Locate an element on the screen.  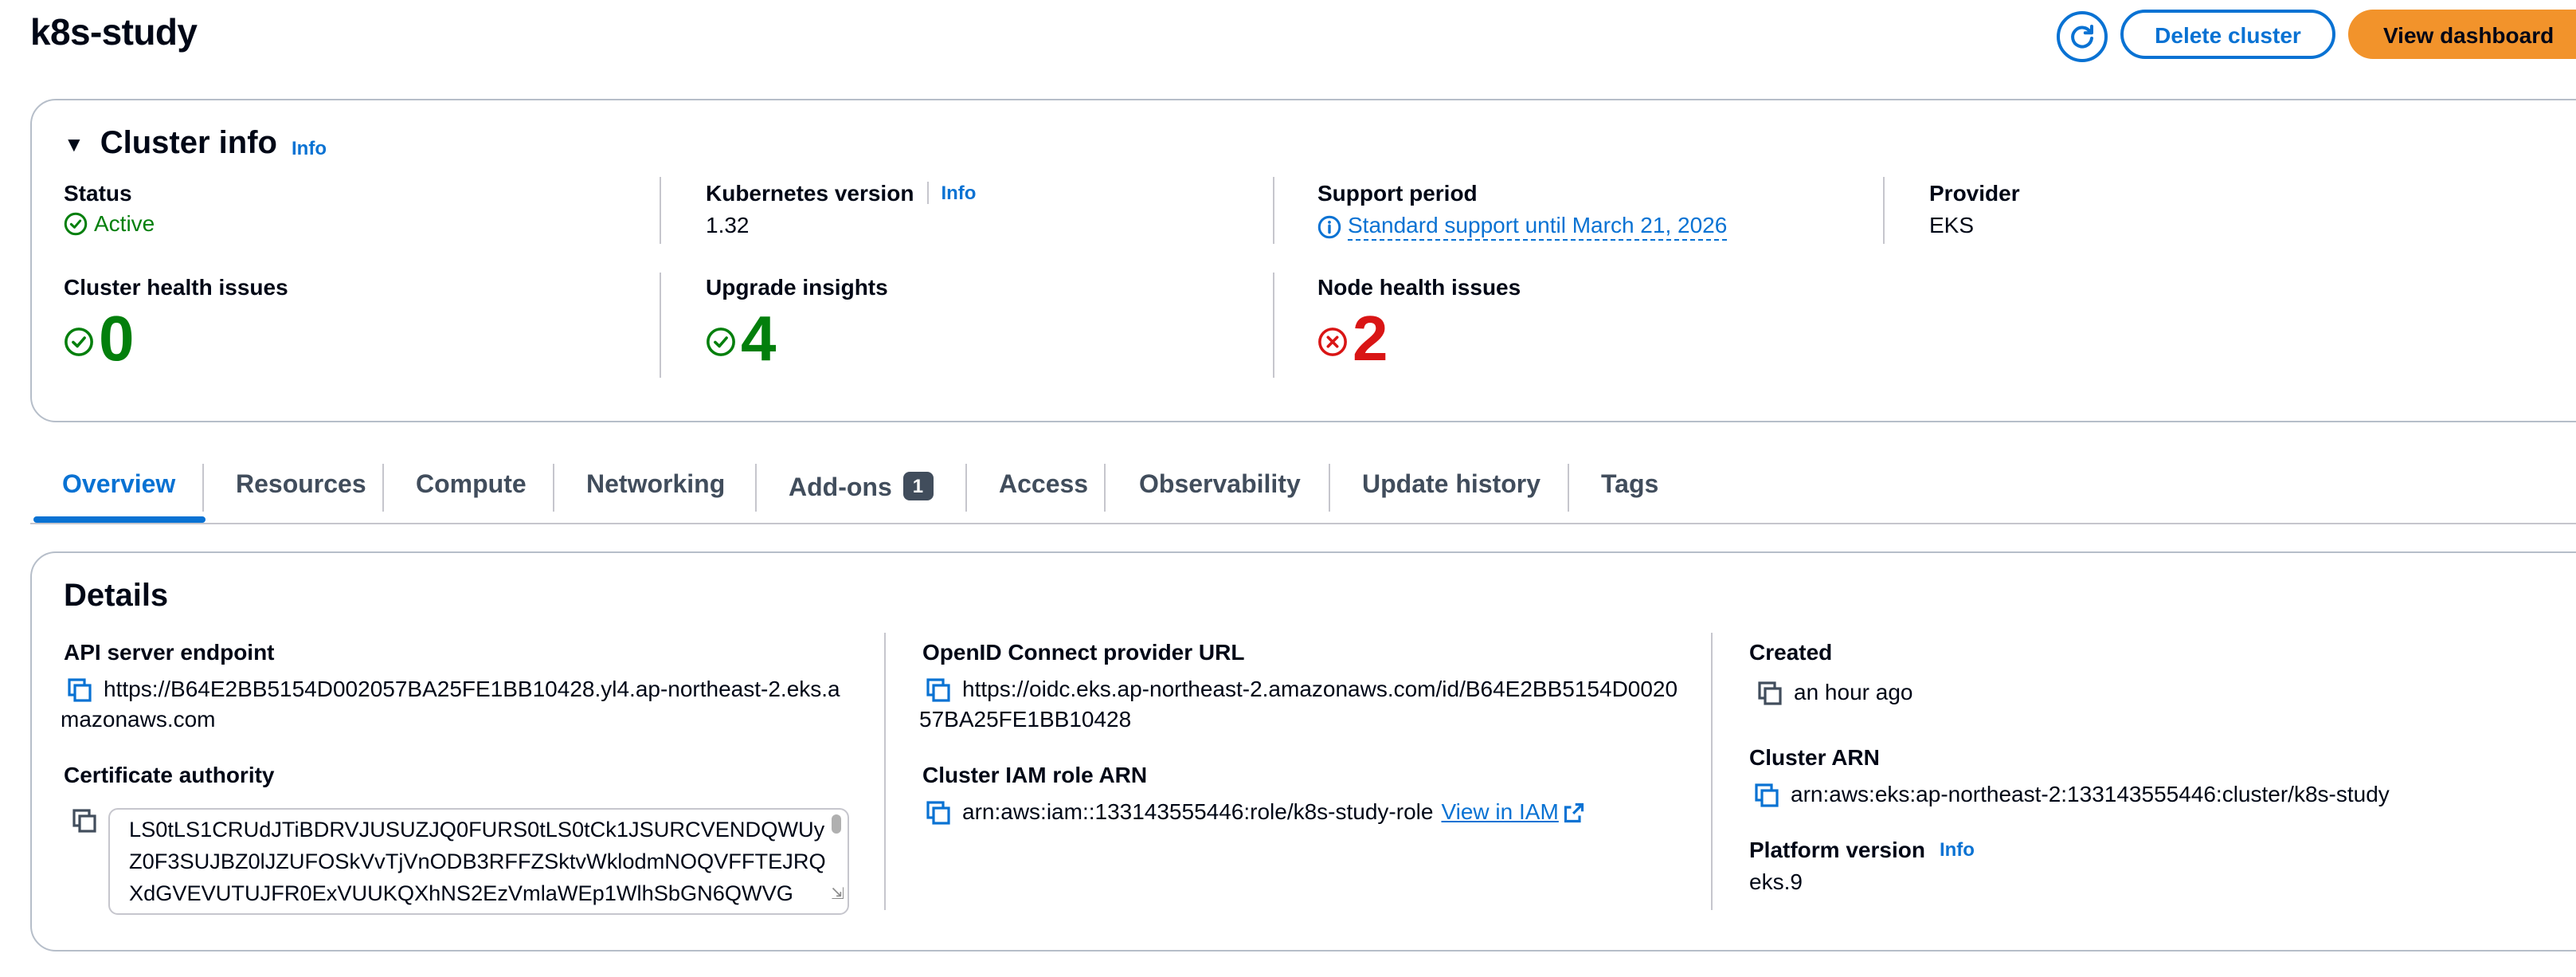
status-field: Status Active is located at coordinates (109, 208).